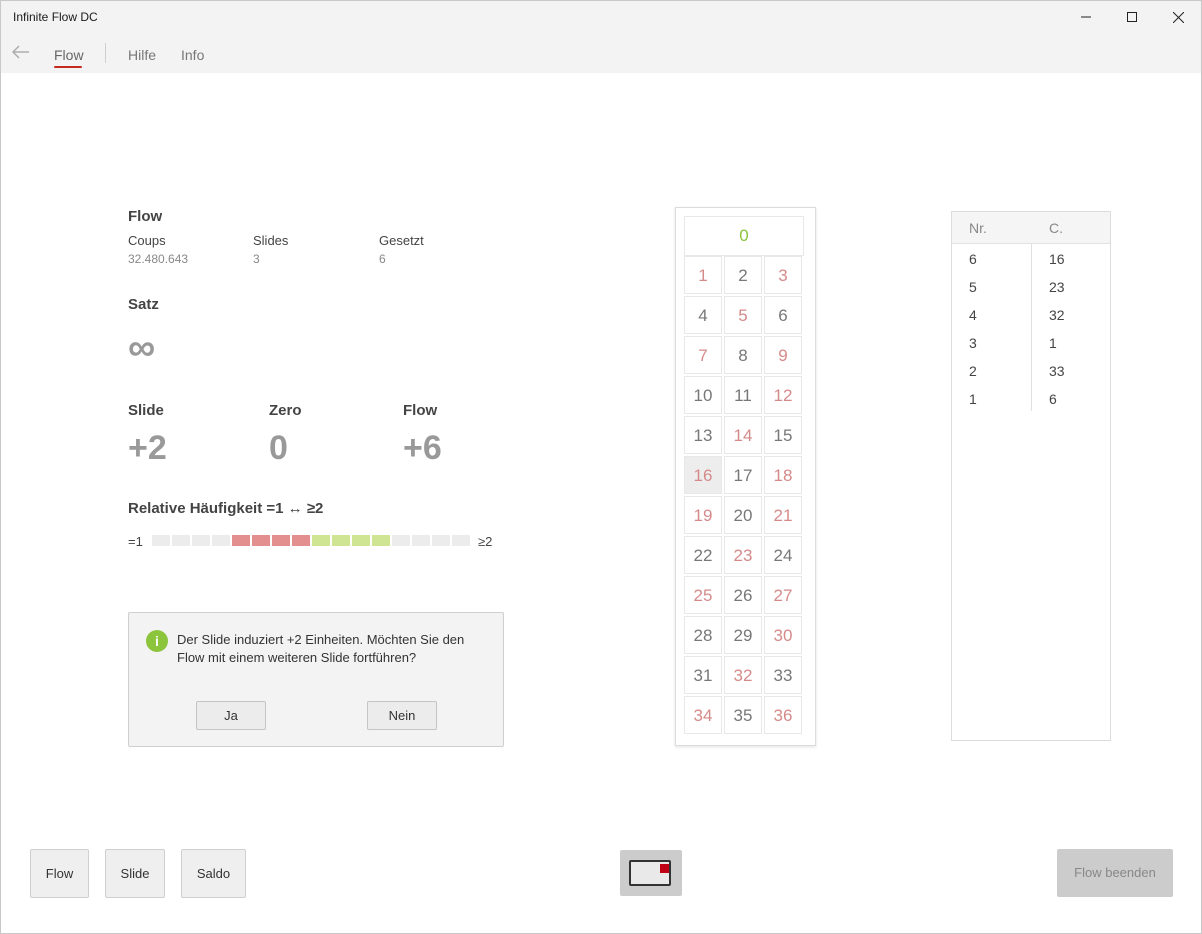 This screenshot has height=934, width=1202. What do you see at coordinates (743, 355) in the screenshot?
I see `number-cell-8: 8` at bounding box center [743, 355].